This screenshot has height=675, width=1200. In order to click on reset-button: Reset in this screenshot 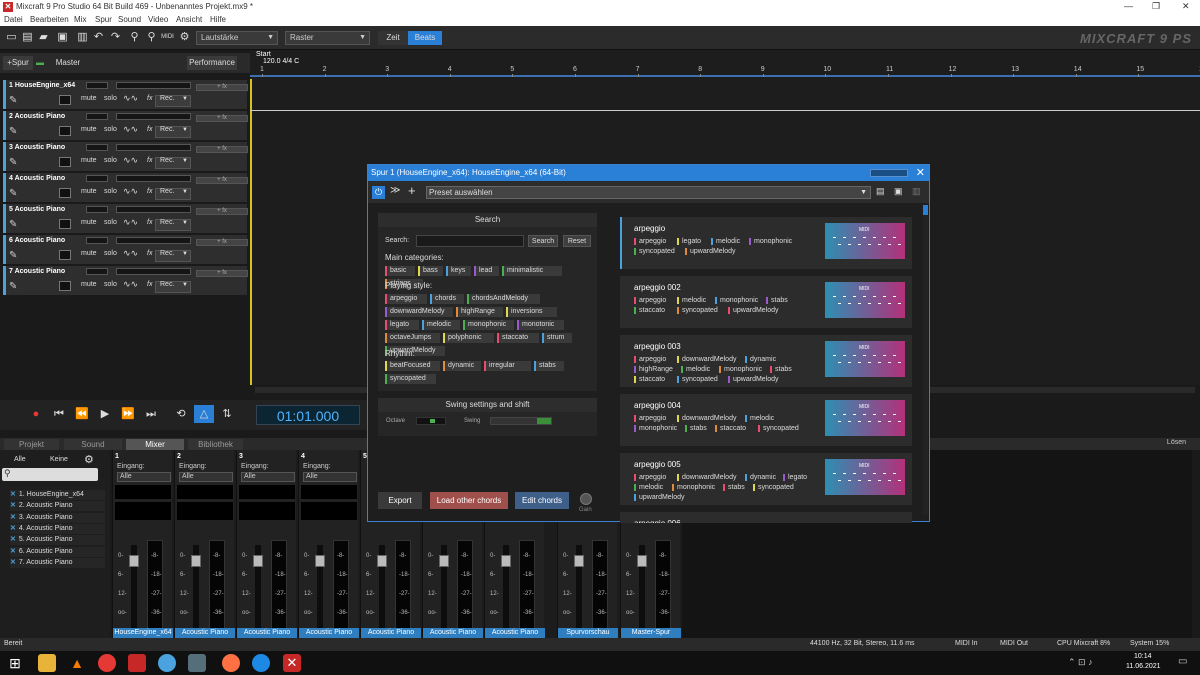, I will do `click(577, 241)`.